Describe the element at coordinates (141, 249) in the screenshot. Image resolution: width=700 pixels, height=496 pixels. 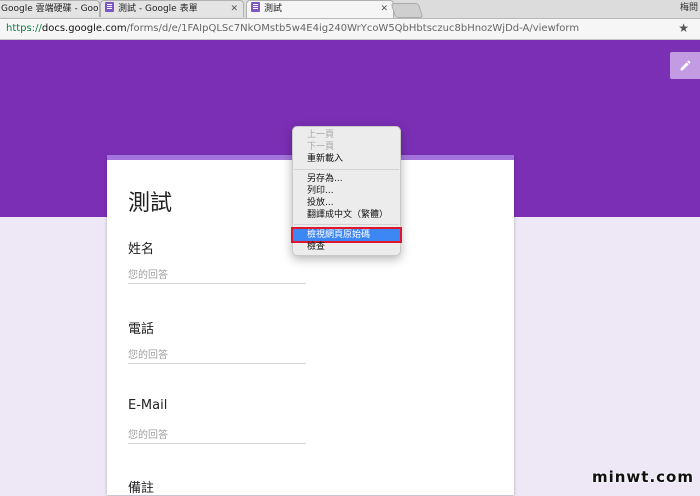
I see `question-name-label: 姓名` at that location.